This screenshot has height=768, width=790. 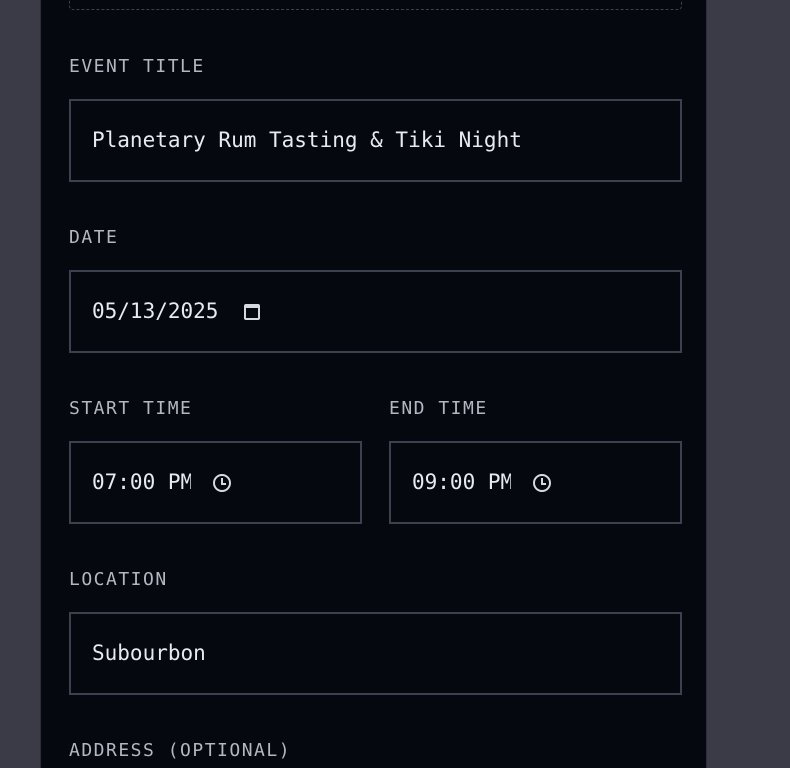 I want to click on end-time-label: END TIME, so click(x=438, y=408).